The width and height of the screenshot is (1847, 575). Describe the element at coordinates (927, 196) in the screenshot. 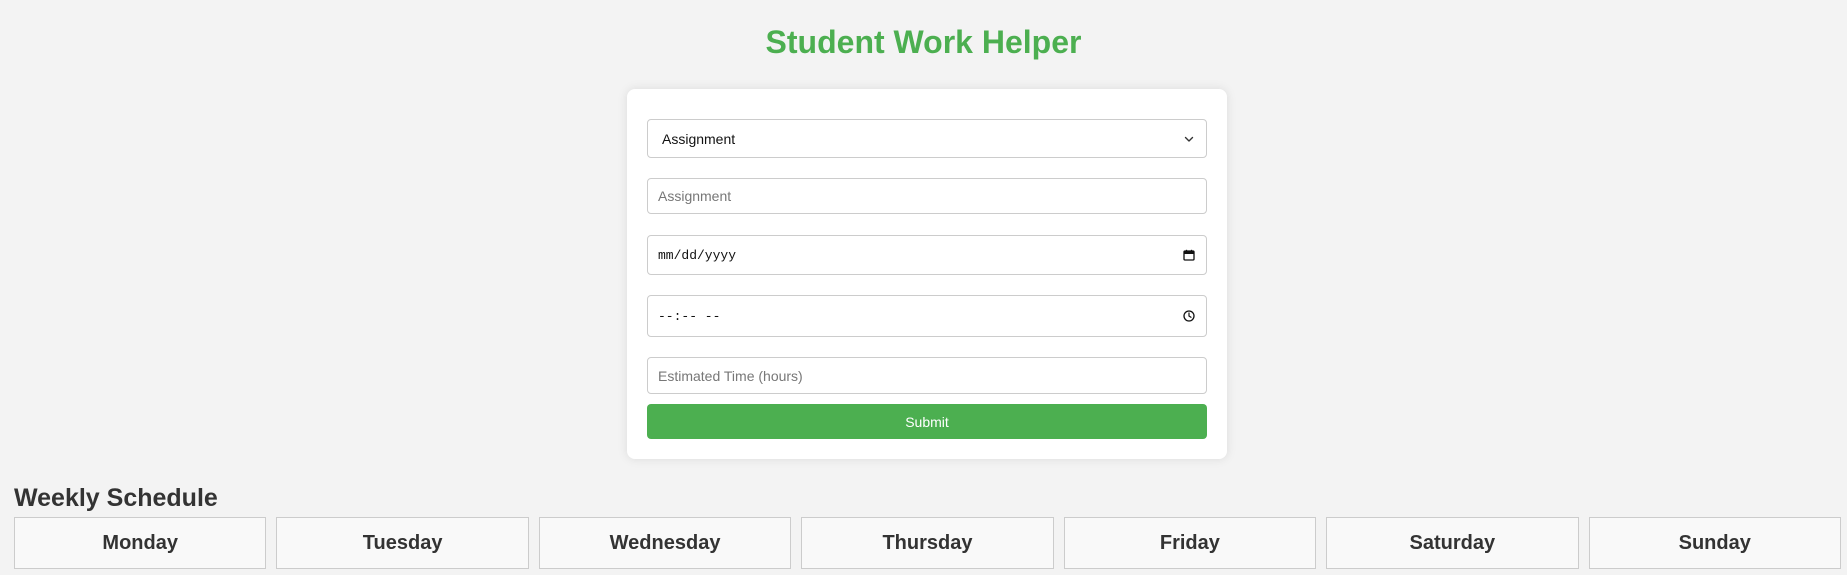

I see `assignment-name-input: Assignment` at that location.